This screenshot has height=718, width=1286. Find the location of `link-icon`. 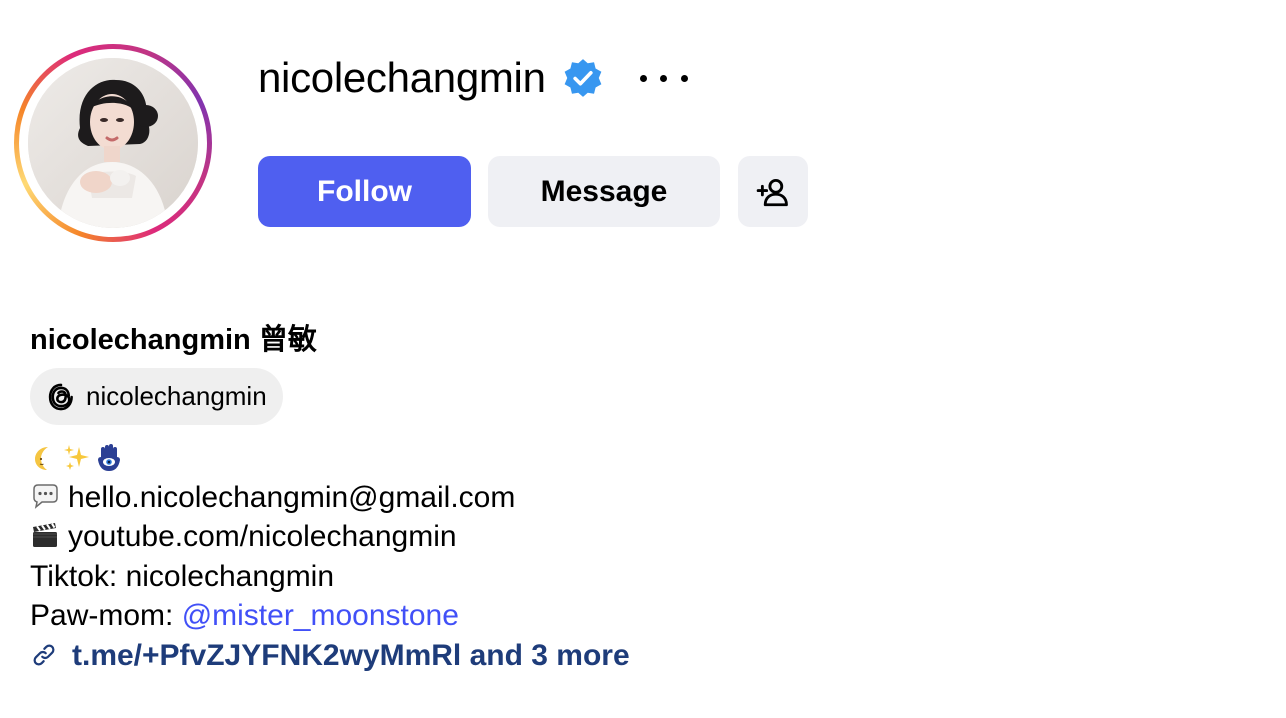

link-icon is located at coordinates (44, 655).